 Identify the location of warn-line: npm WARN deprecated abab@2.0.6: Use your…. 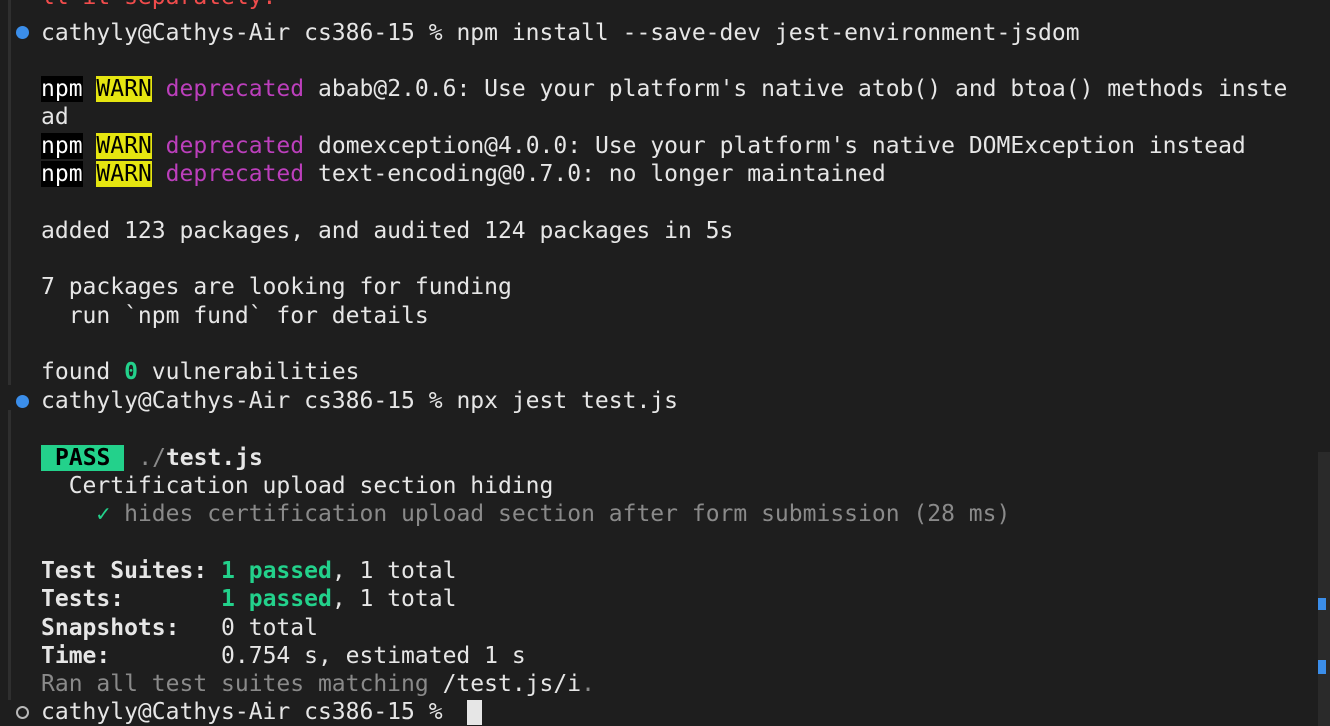
(664, 89).